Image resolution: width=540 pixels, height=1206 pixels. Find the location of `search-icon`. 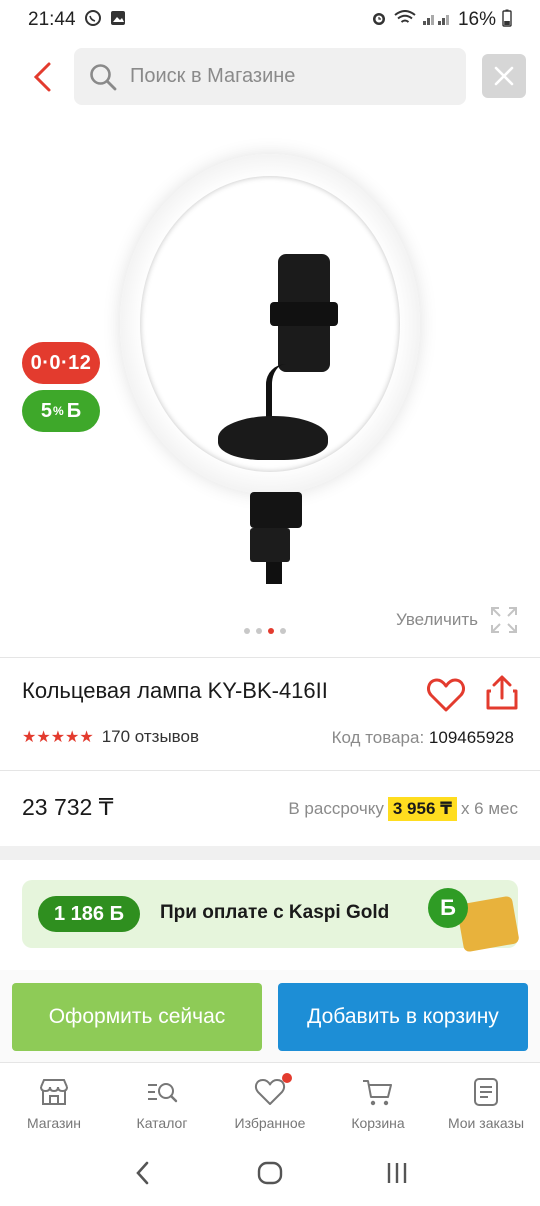

search-icon is located at coordinates (103, 76).